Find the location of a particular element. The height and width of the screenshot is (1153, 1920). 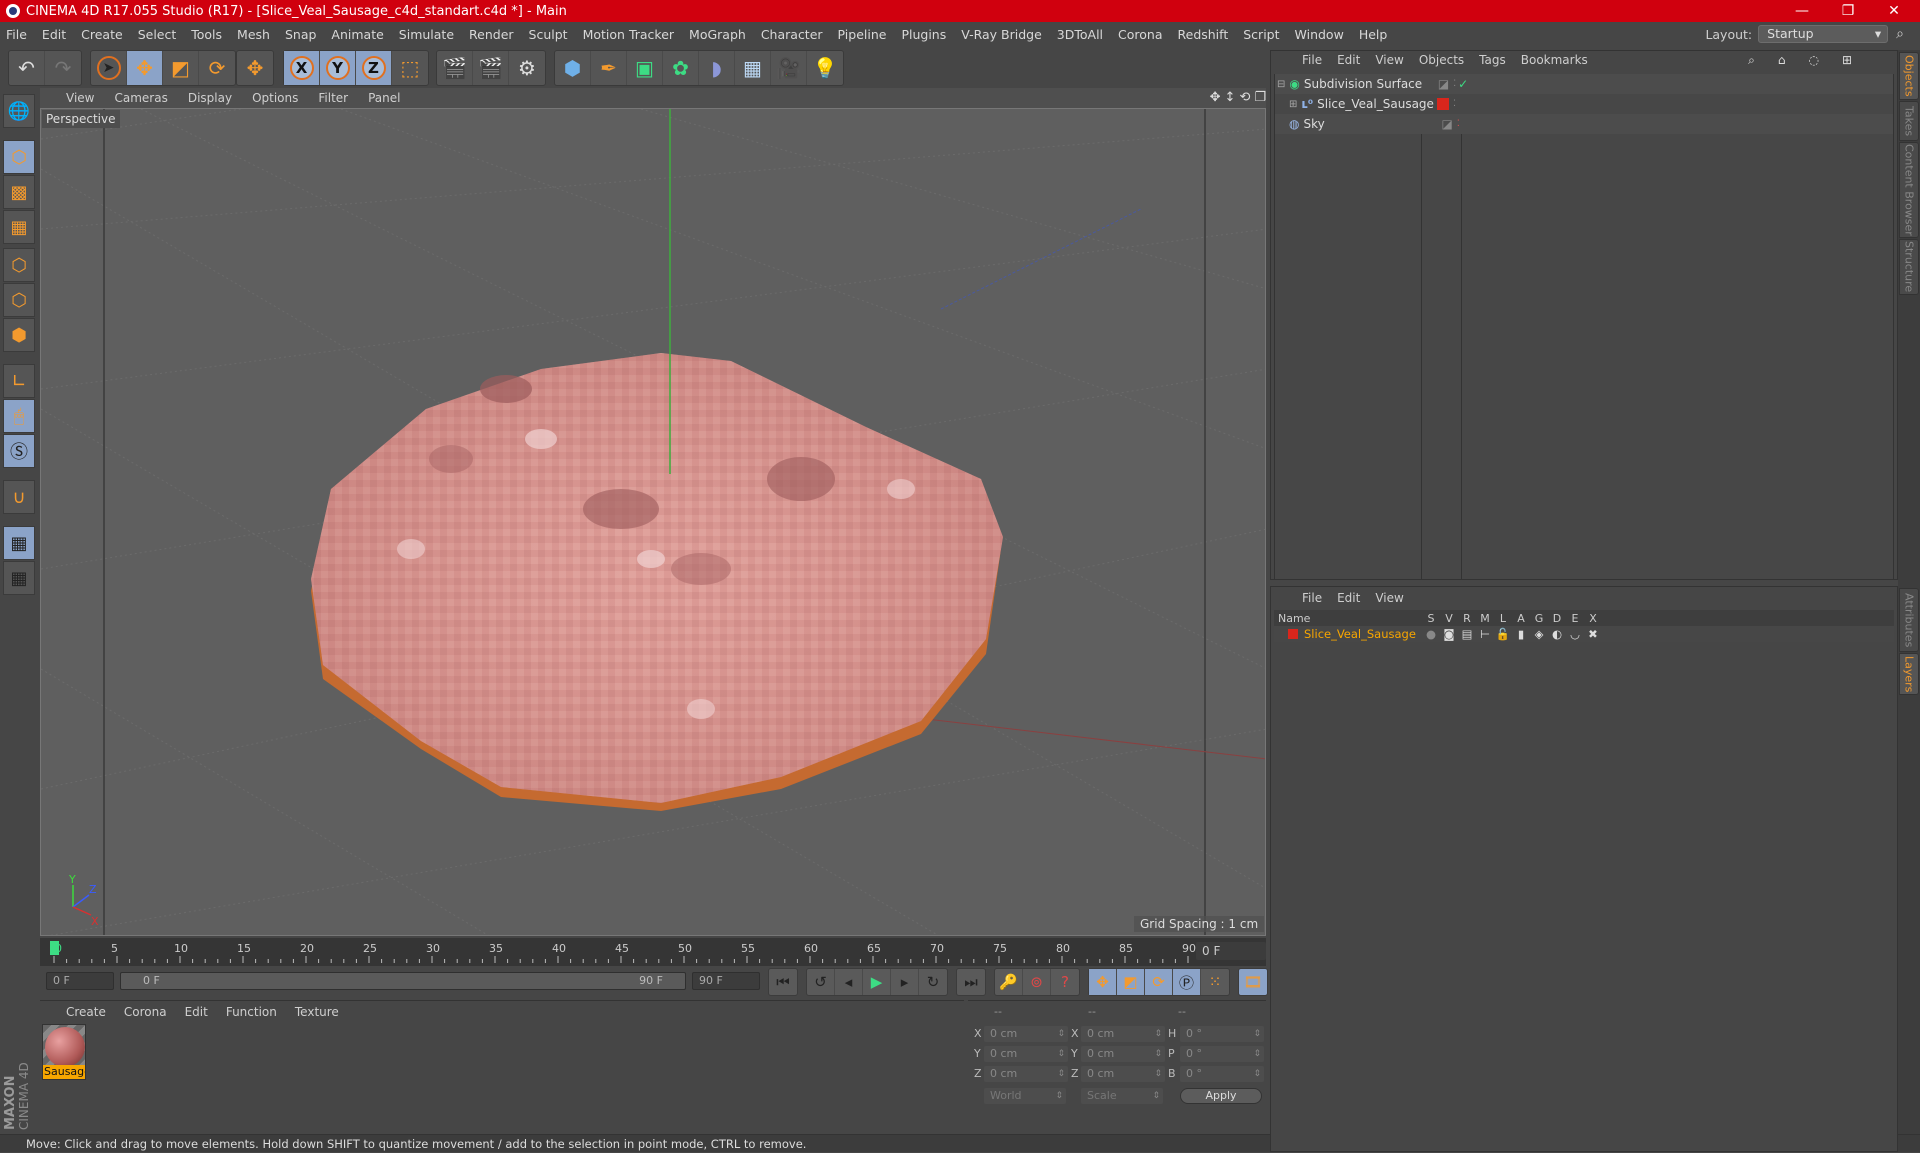

menu-mograph: MoGraph is located at coordinates (717, 34).